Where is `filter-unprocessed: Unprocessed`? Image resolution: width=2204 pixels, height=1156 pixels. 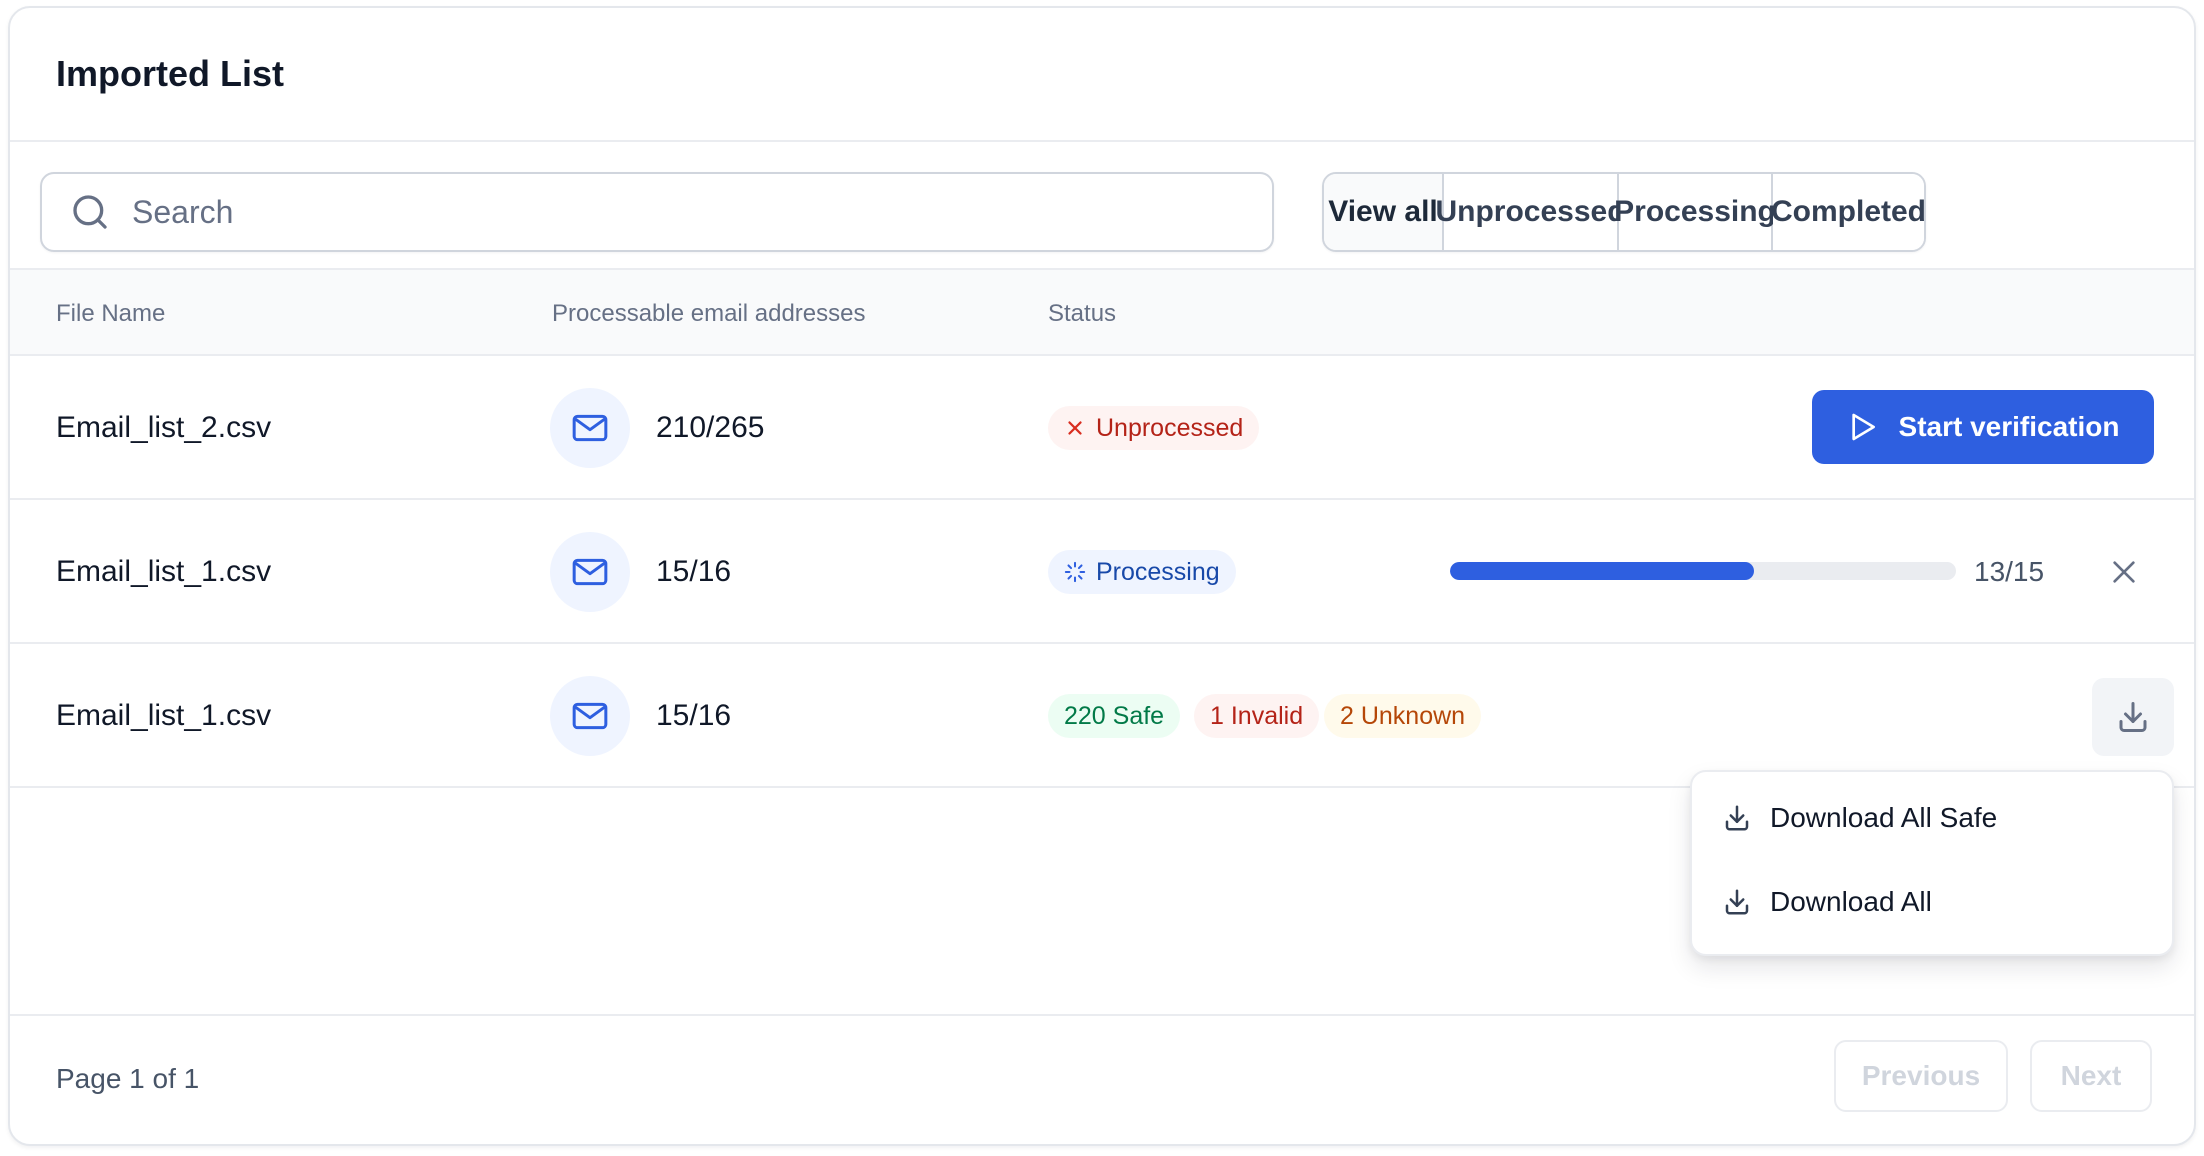
filter-unprocessed: Unprocessed is located at coordinates (1530, 212).